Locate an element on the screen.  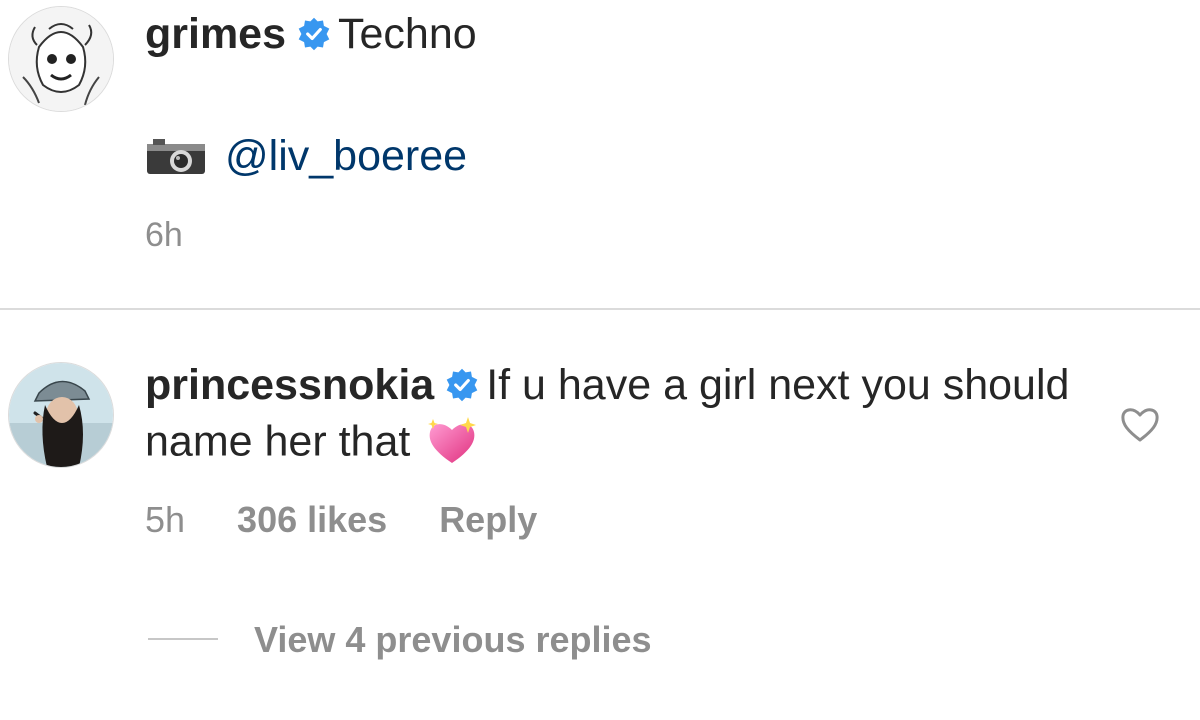
grimes-avatar is located at coordinates (61, 59).